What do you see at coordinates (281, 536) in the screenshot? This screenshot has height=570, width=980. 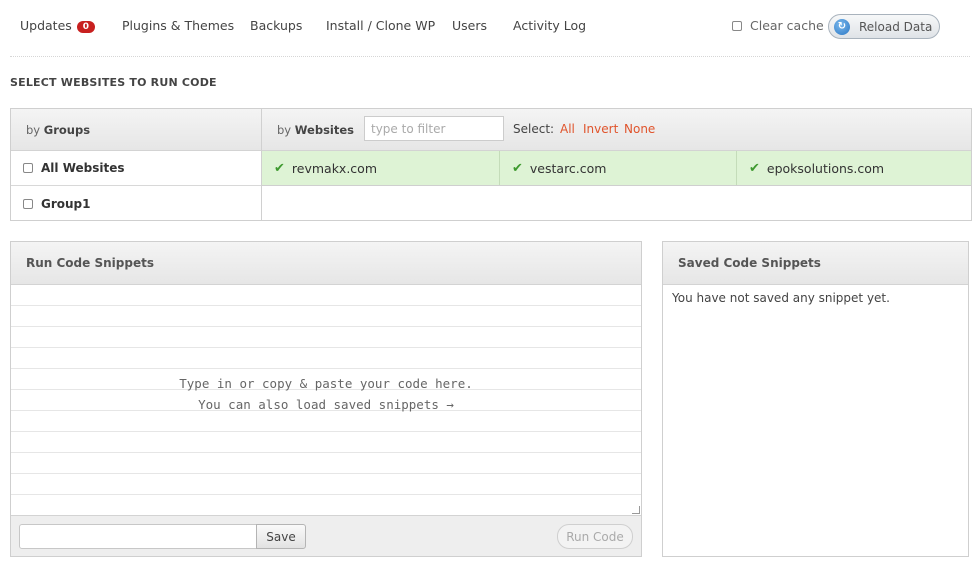 I see `save-snippet-button: Save` at bounding box center [281, 536].